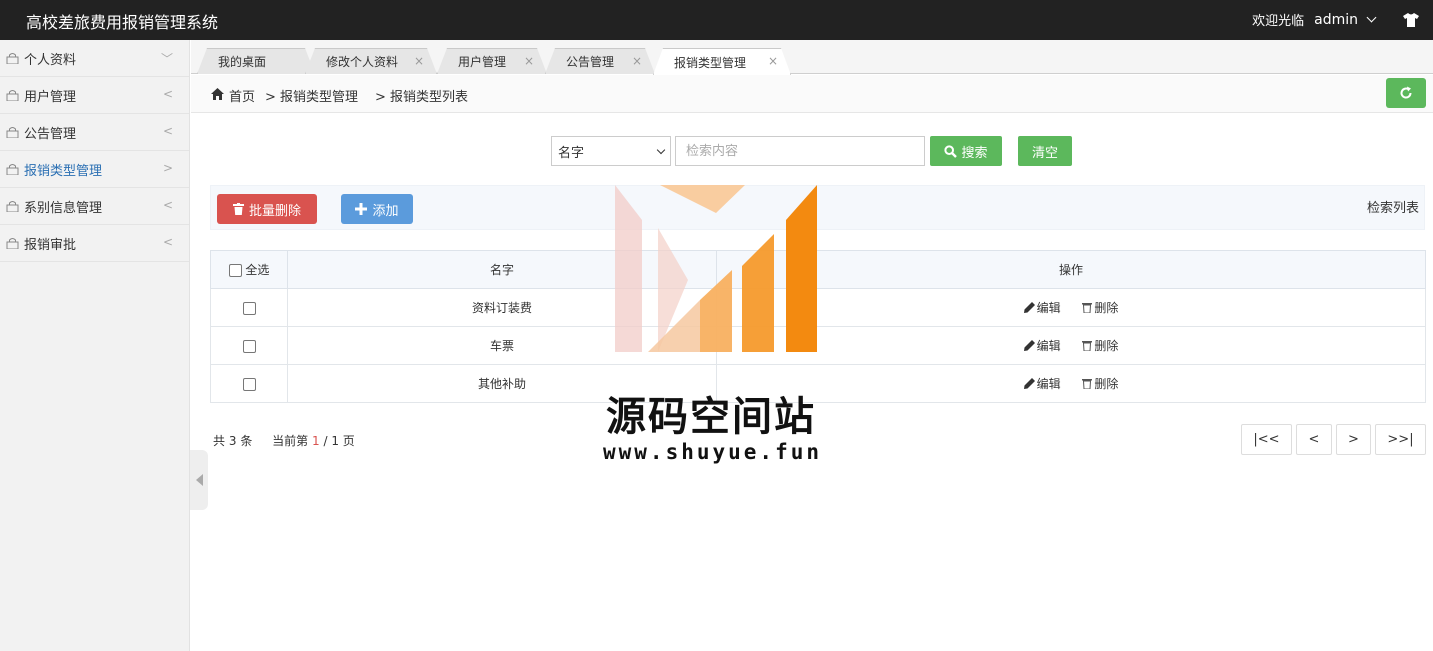 This screenshot has height=651, width=1433. What do you see at coordinates (235, 270) in the screenshot?
I see `select-all-checkbox` at bounding box center [235, 270].